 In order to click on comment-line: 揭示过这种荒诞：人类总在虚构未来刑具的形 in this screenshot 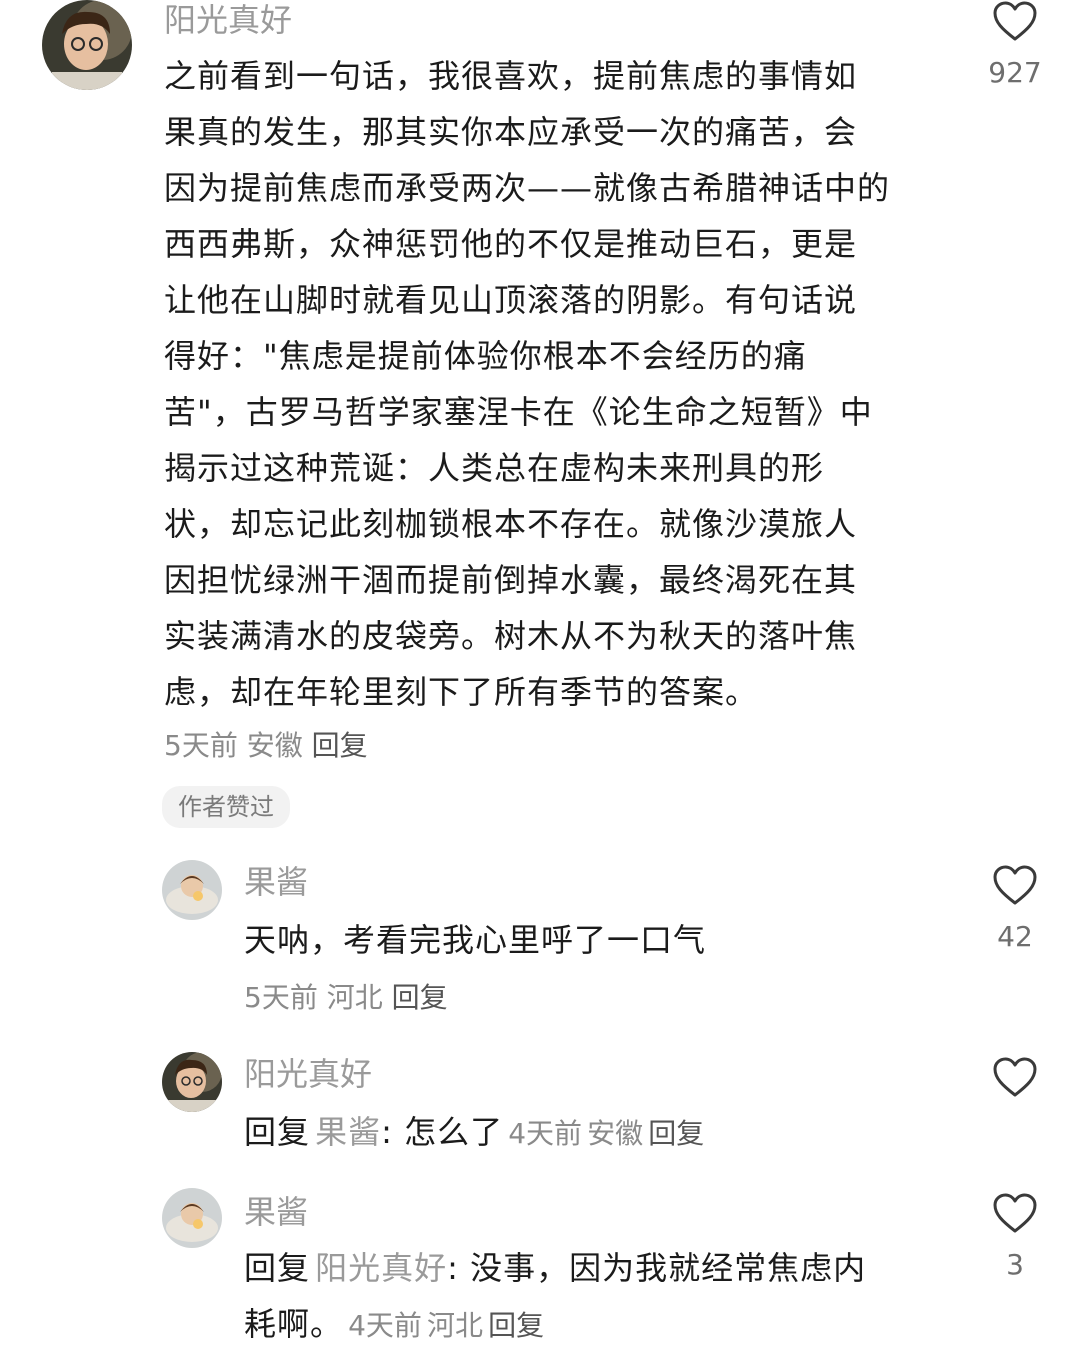, I will do `click(494, 468)`.